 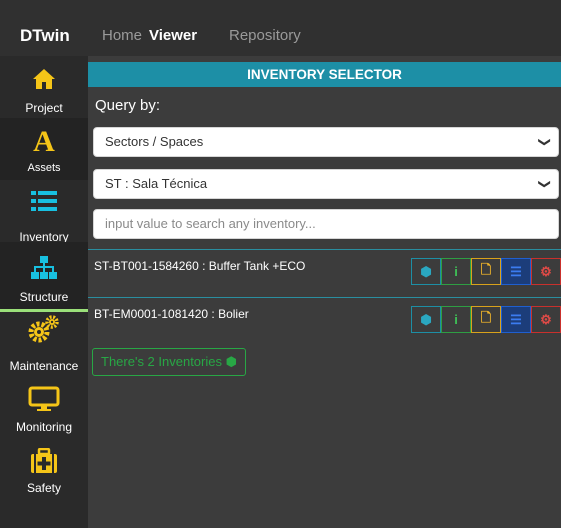 What do you see at coordinates (265, 35) in the screenshot?
I see `nav-repository-link: Repository` at bounding box center [265, 35].